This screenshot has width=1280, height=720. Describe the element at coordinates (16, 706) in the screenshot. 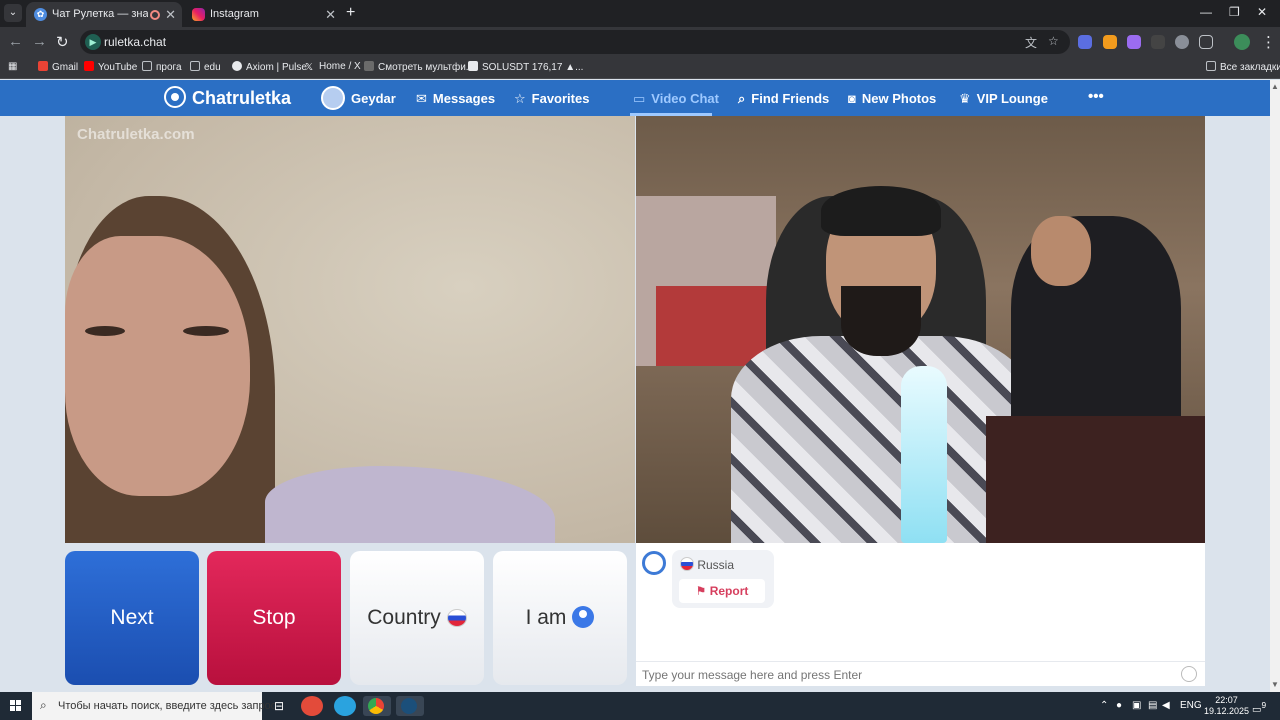

I see `windows-start-icon` at that location.